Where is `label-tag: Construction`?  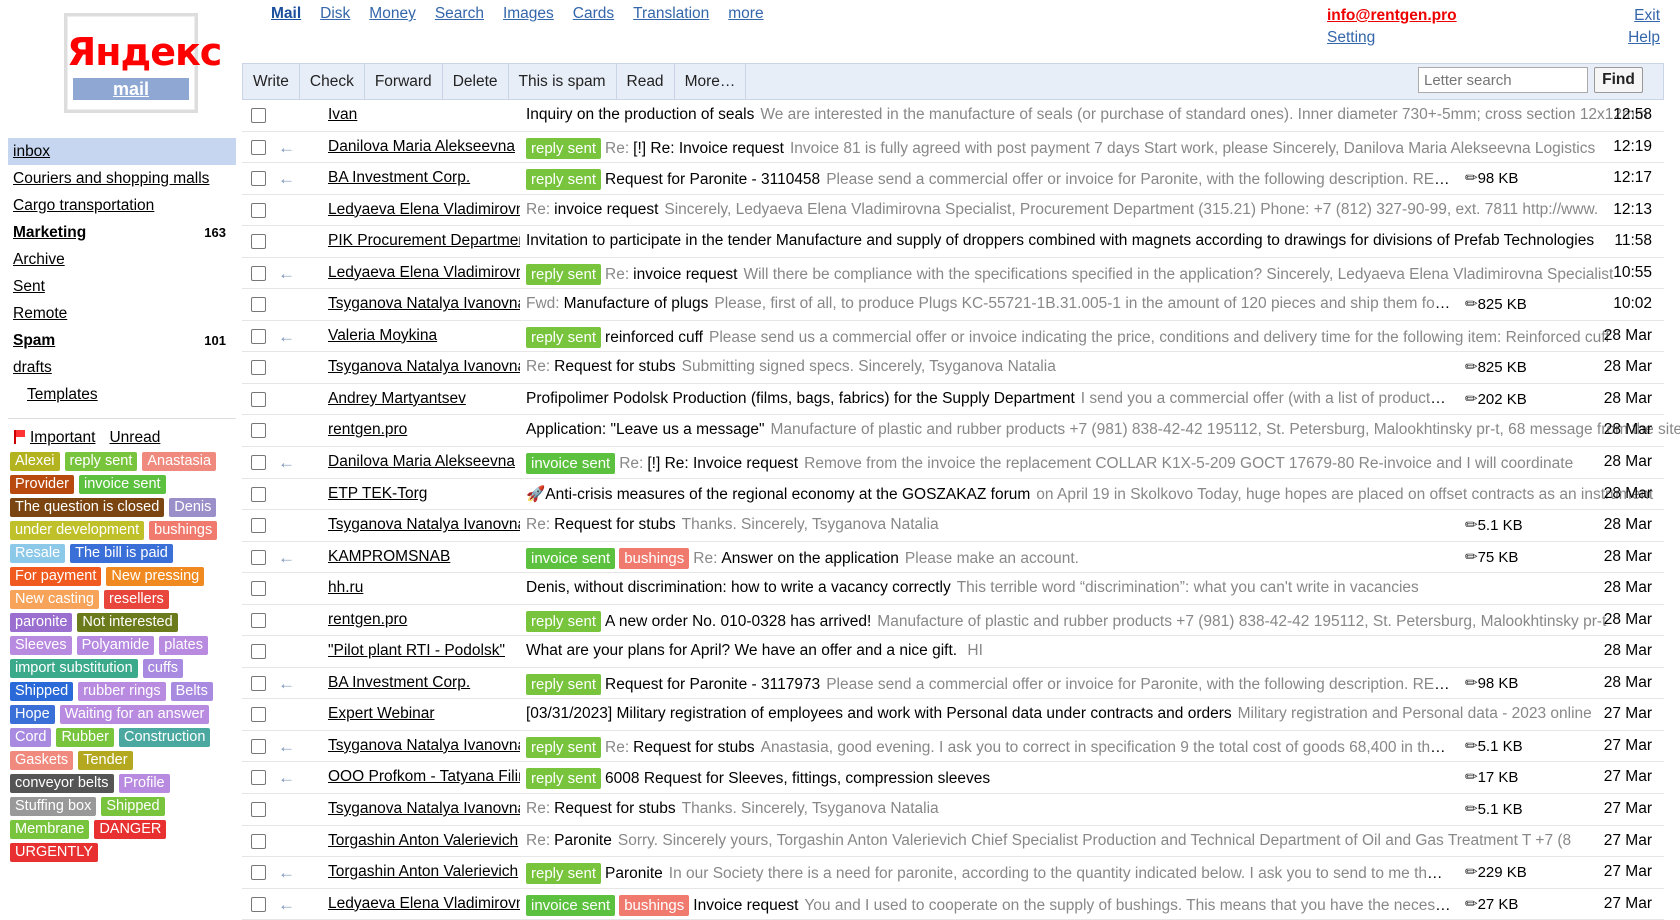 label-tag: Construction is located at coordinates (165, 737).